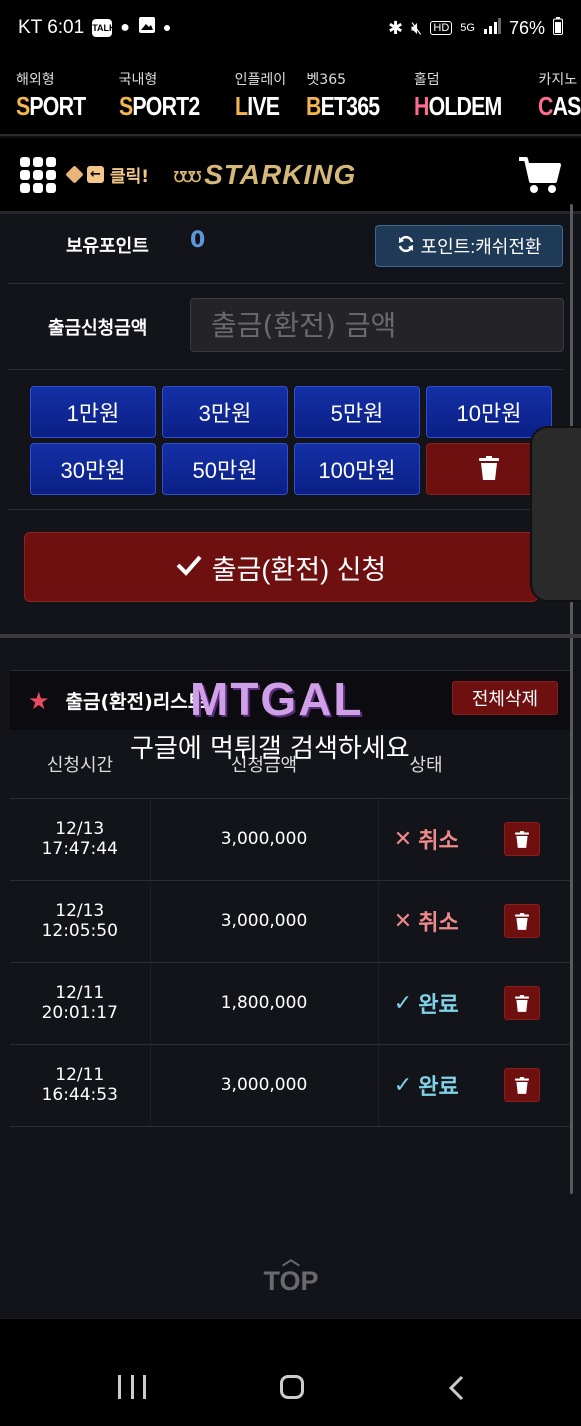  Describe the element at coordinates (417, 27) in the screenshot. I see `mute-icon: 🔇︎` at that location.